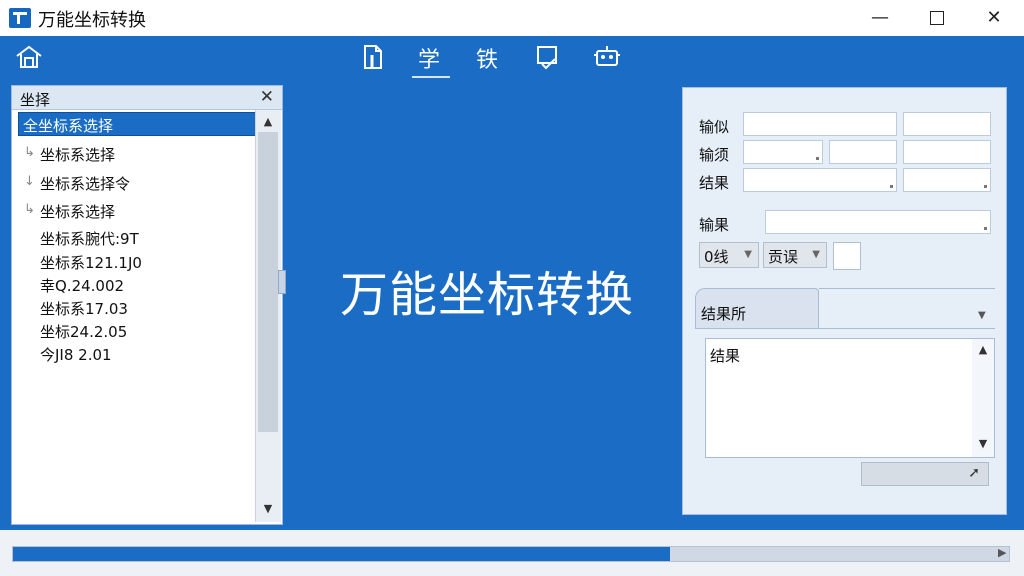 The height and width of the screenshot is (576, 1024). What do you see at coordinates (845, 328) in the screenshot?
I see `tab-divider` at bounding box center [845, 328].